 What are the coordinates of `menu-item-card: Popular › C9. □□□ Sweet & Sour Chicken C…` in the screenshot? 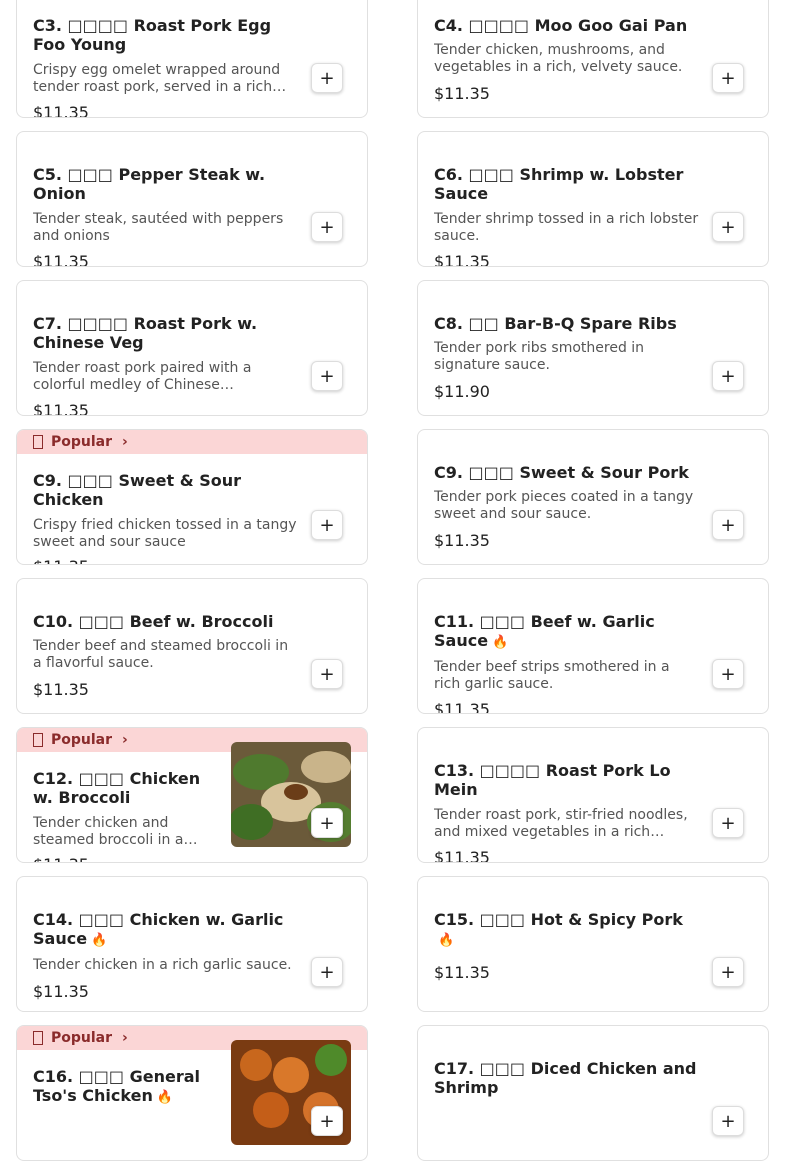 It's located at (192, 497).